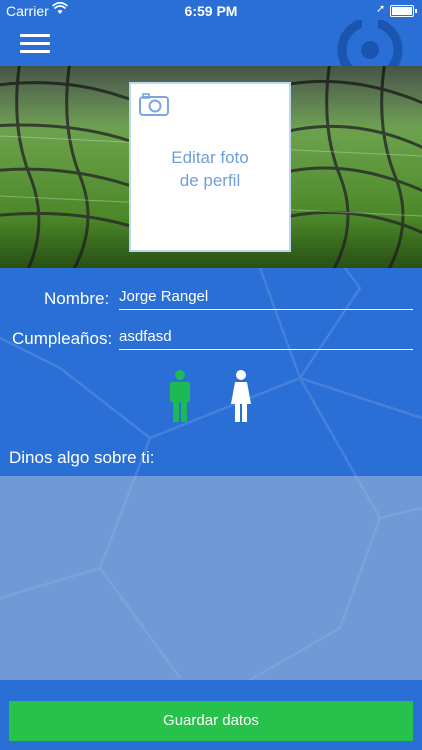 The height and width of the screenshot is (750, 422). What do you see at coordinates (211, 721) in the screenshot?
I see `save-button: Guardar datos` at bounding box center [211, 721].